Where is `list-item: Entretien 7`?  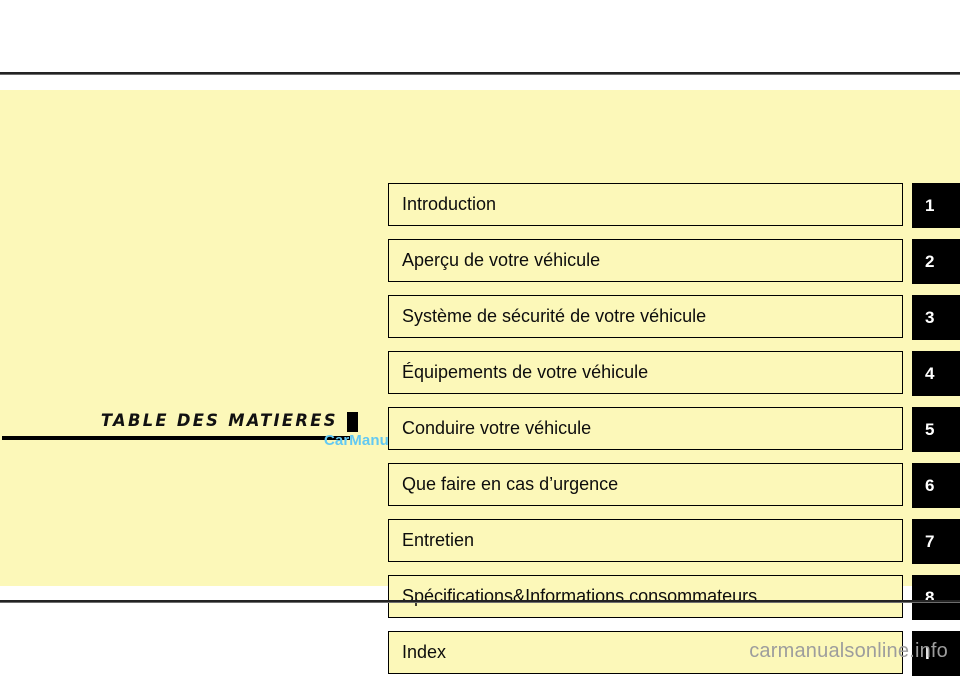
list-item: Entretien 7 is located at coordinates (674, 541).